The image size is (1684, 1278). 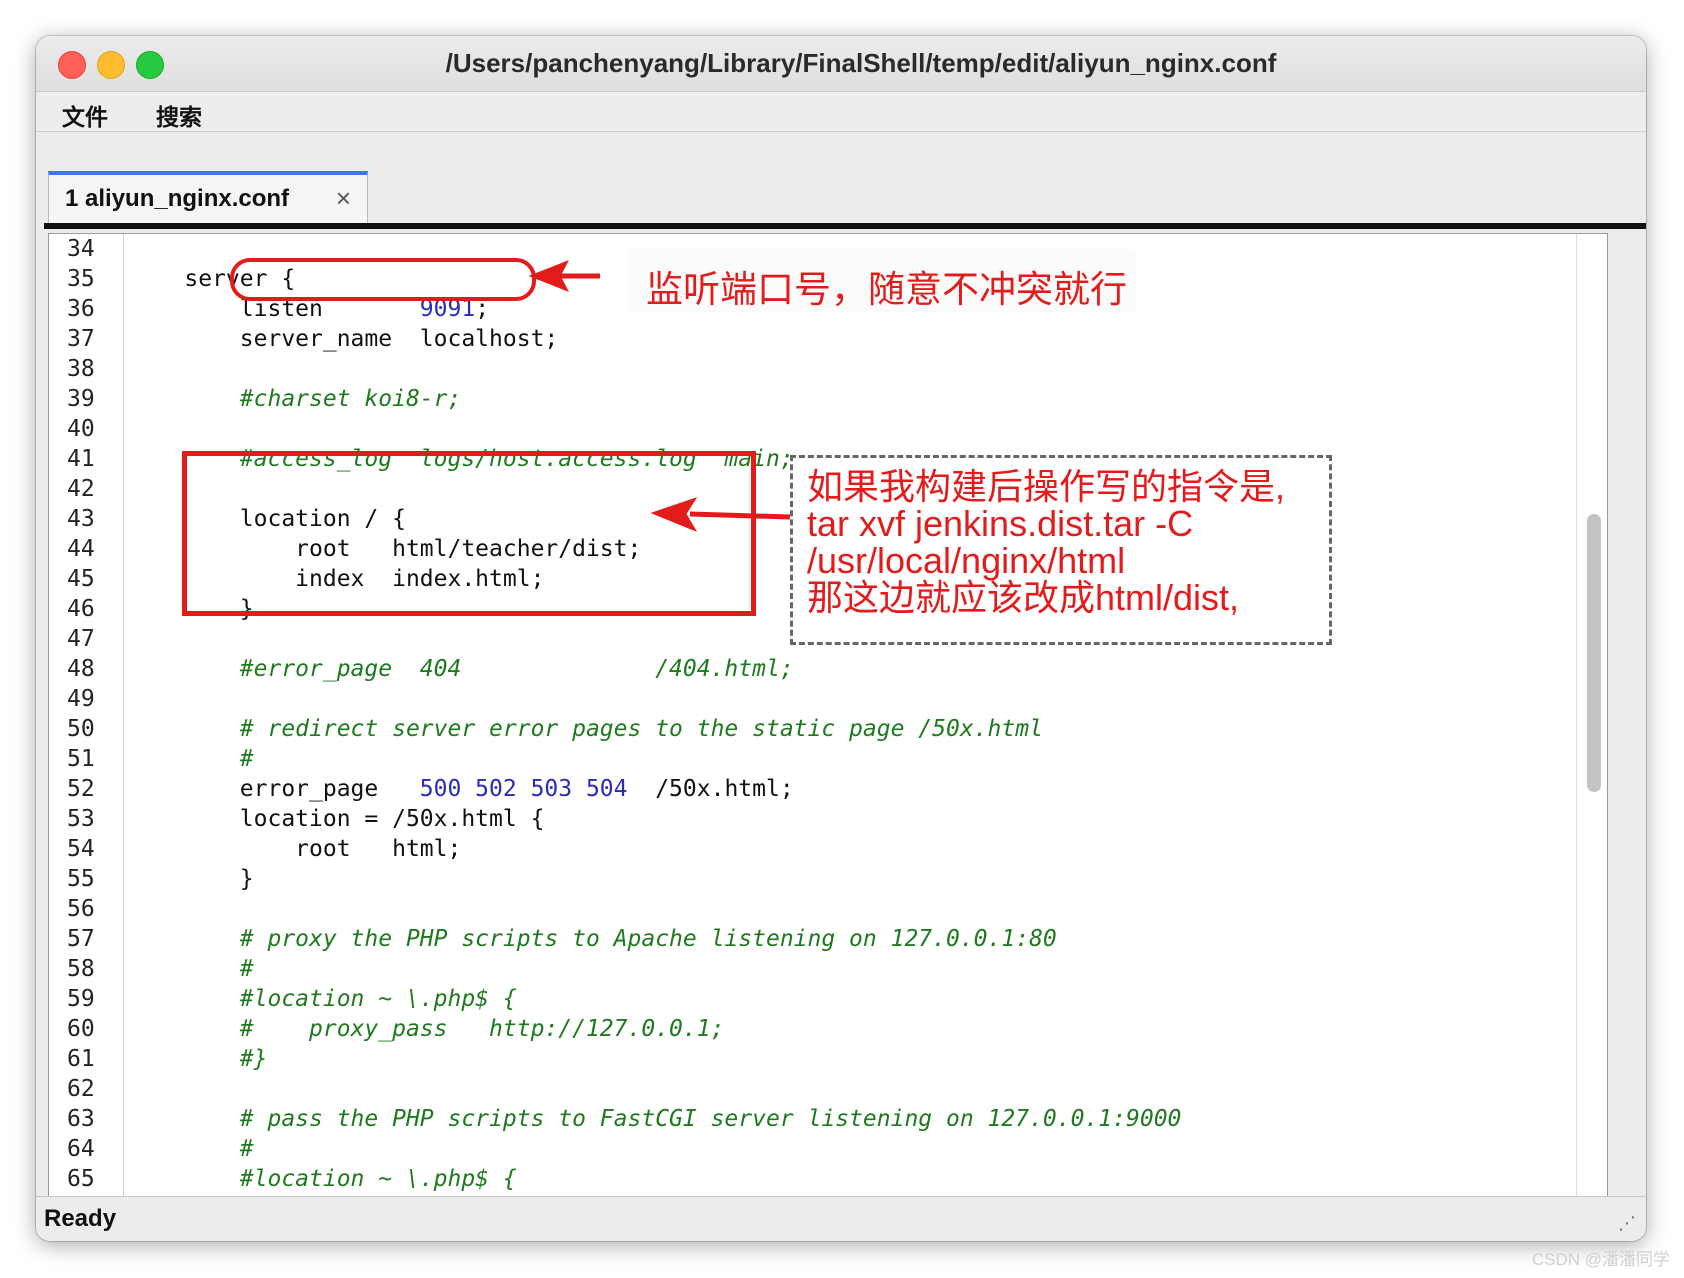 What do you see at coordinates (343, 198) in the screenshot?
I see `tab-close-icon: ×` at bounding box center [343, 198].